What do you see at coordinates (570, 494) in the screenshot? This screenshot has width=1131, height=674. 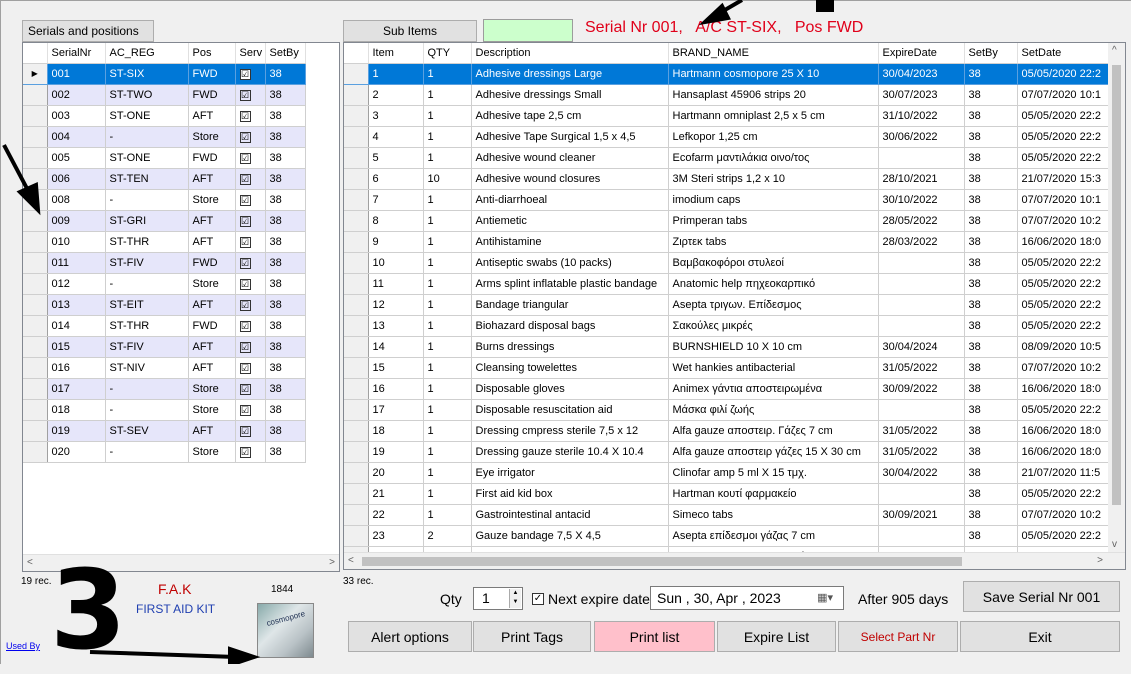 I see `table-cell: First aid kid box` at bounding box center [570, 494].